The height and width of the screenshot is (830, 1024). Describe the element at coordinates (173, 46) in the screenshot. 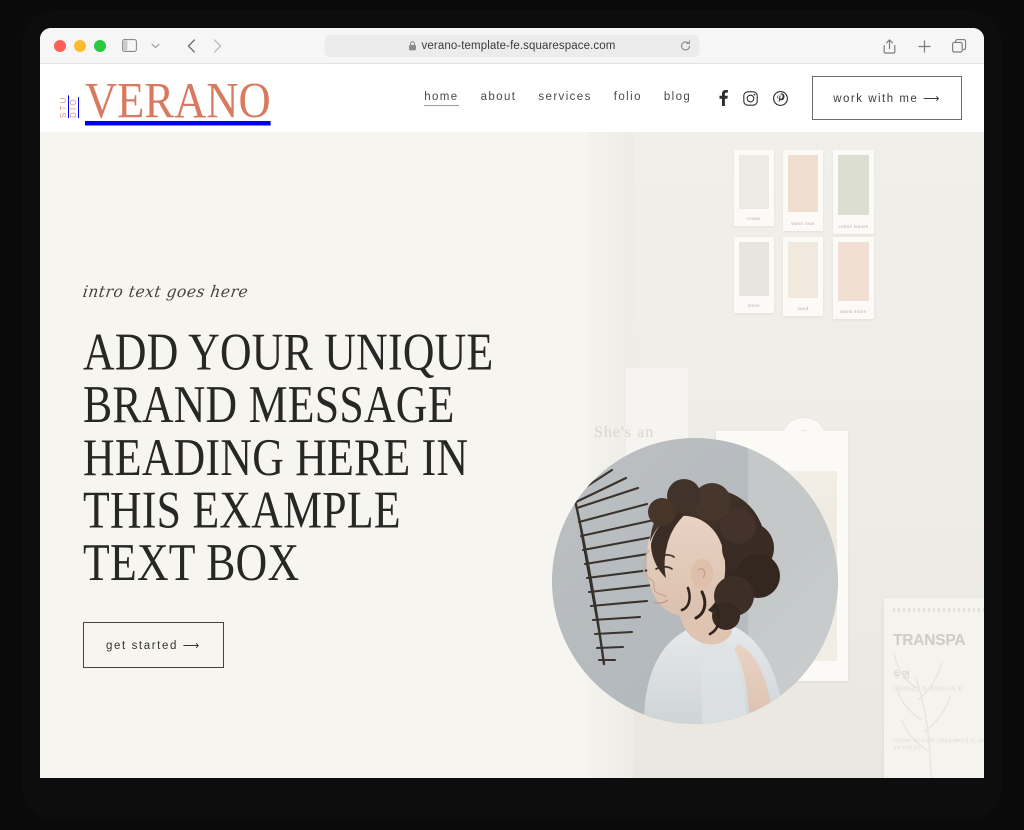

I see `navigation-controls` at that location.